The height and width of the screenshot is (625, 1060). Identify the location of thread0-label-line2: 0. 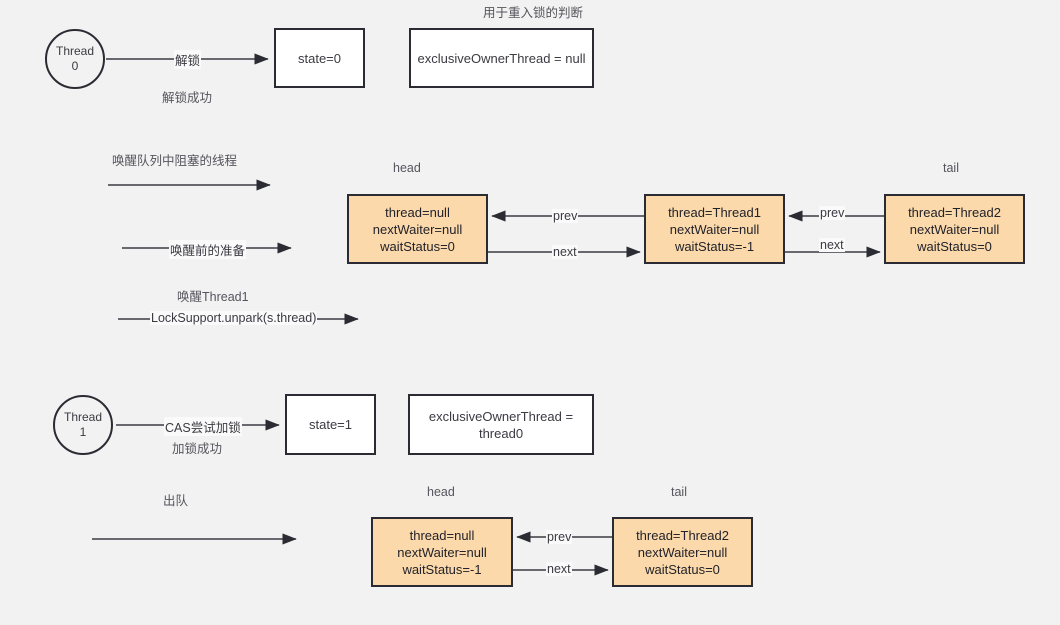
(75, 66).